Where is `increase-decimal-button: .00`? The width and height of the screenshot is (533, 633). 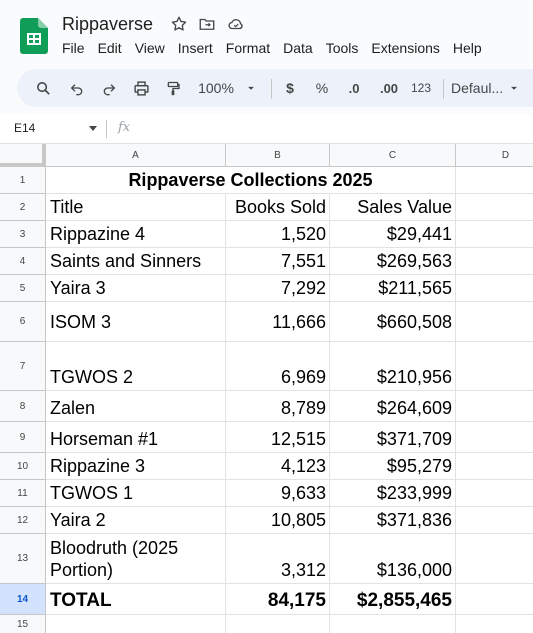 increase-decimal-button: .00 is located at coordinates (389, 88).